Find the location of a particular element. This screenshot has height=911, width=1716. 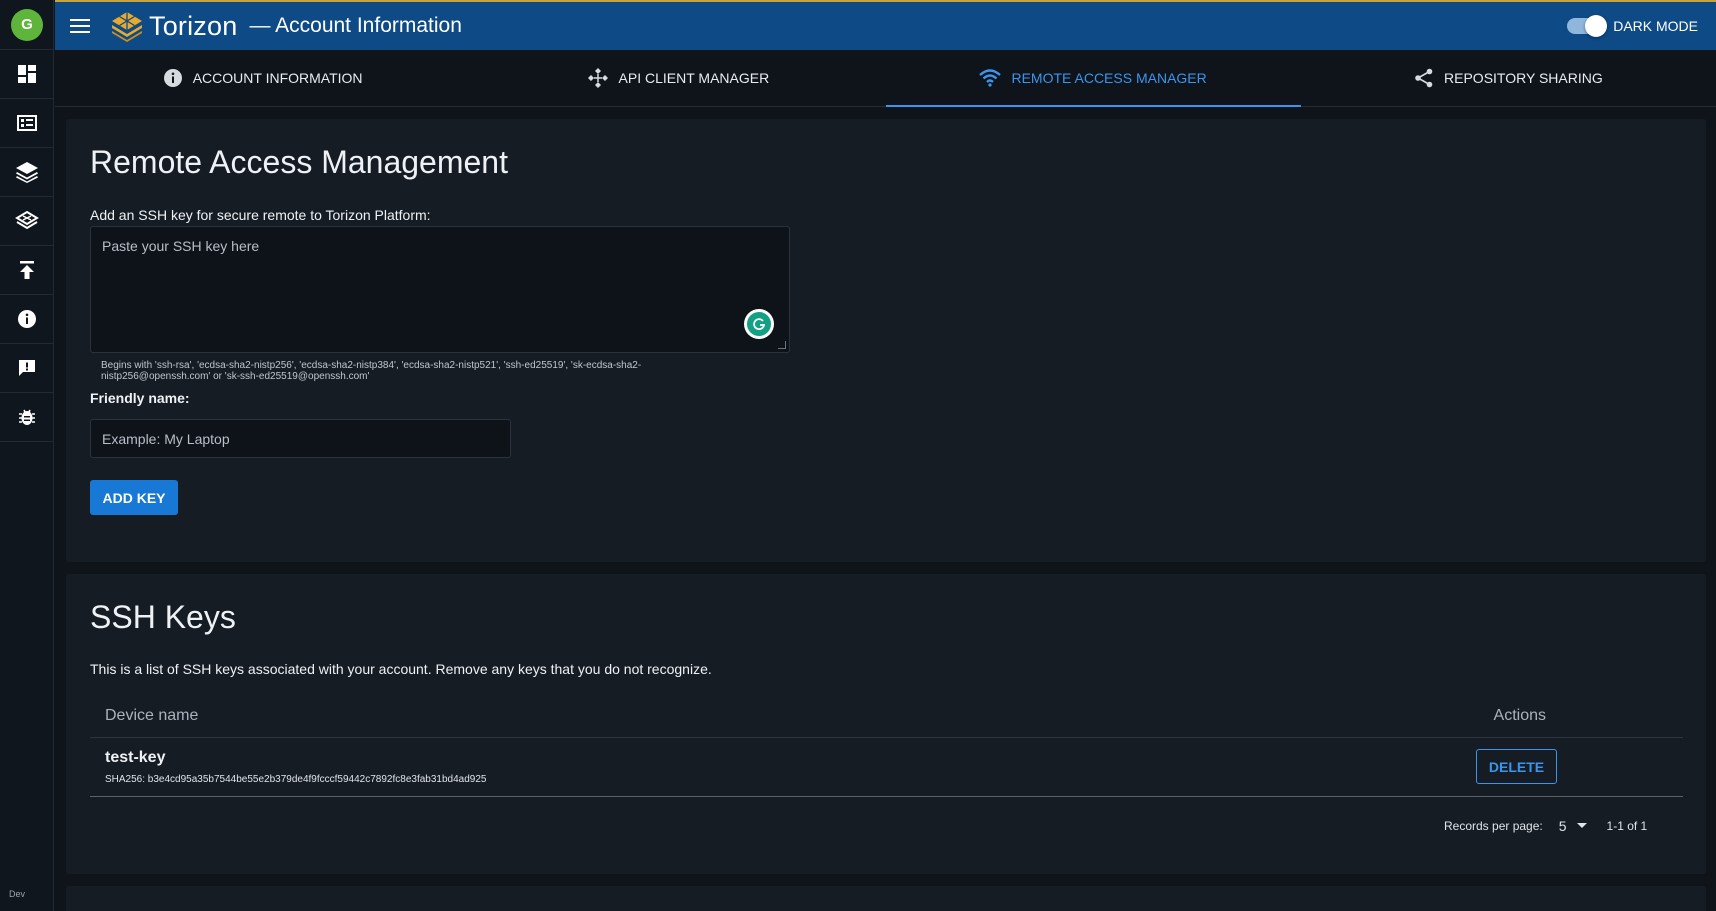

tab-api-client-manager: API CLIENT MANAGER is located at coordinates (677, 78).